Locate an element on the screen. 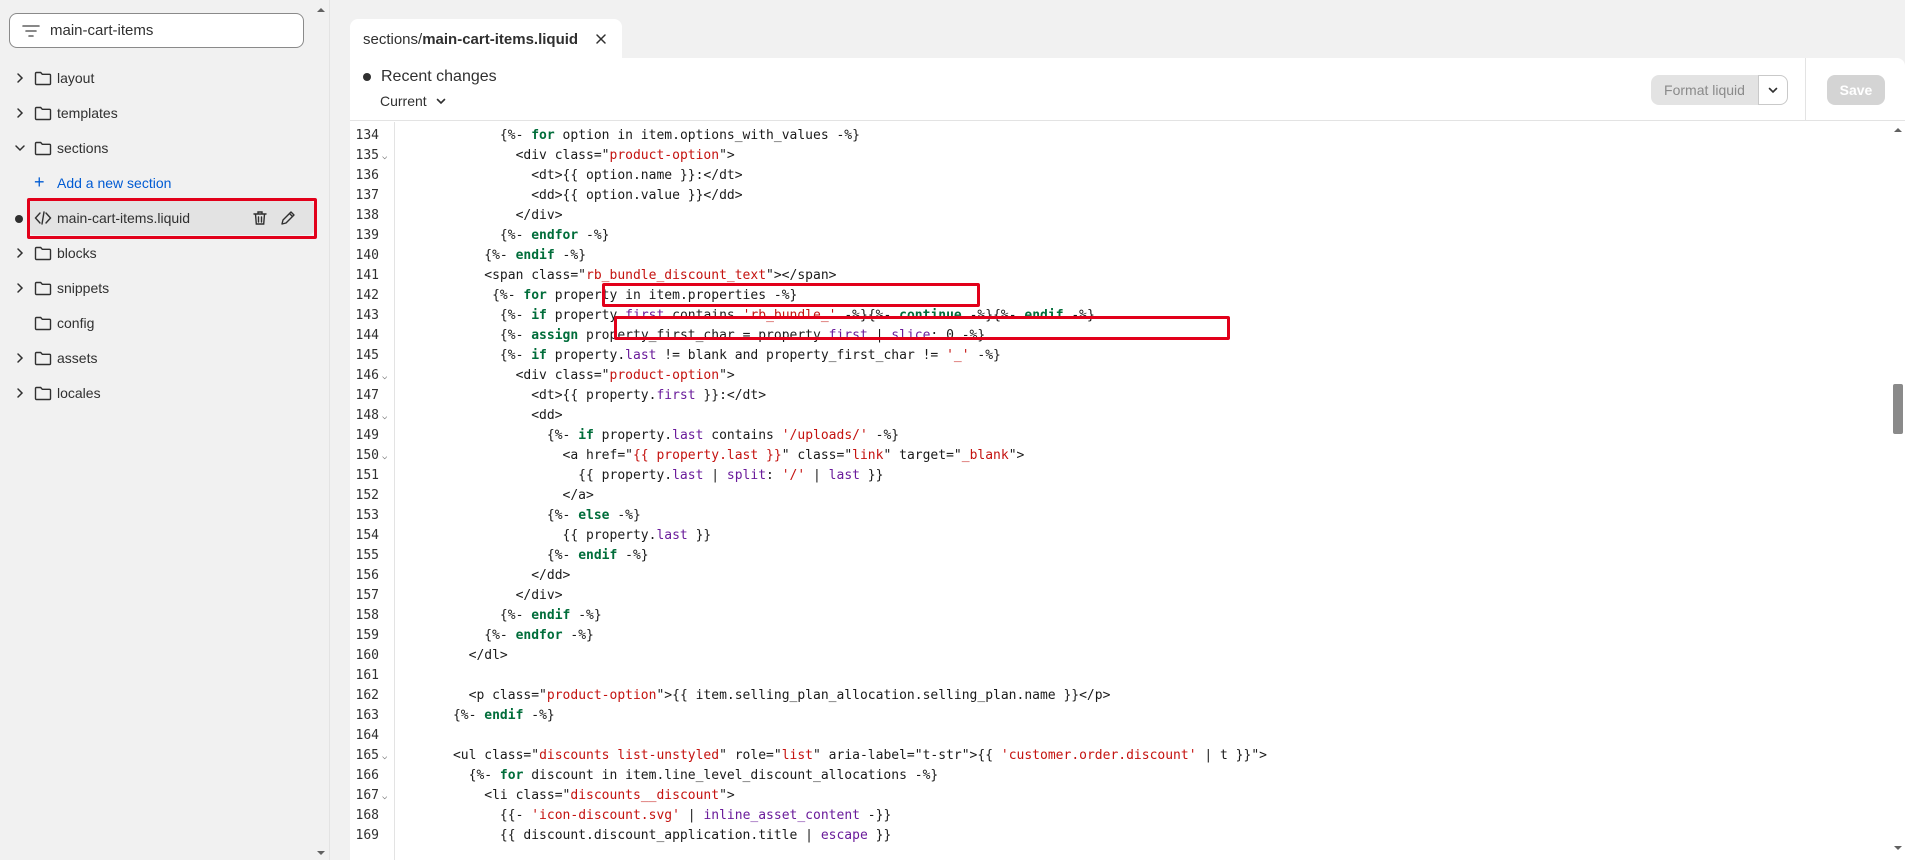 Image resolution: width=1905 pixels, height=860 pixels. code-line: 155 {%- endif -%} is located at coordinates (1115, 556).